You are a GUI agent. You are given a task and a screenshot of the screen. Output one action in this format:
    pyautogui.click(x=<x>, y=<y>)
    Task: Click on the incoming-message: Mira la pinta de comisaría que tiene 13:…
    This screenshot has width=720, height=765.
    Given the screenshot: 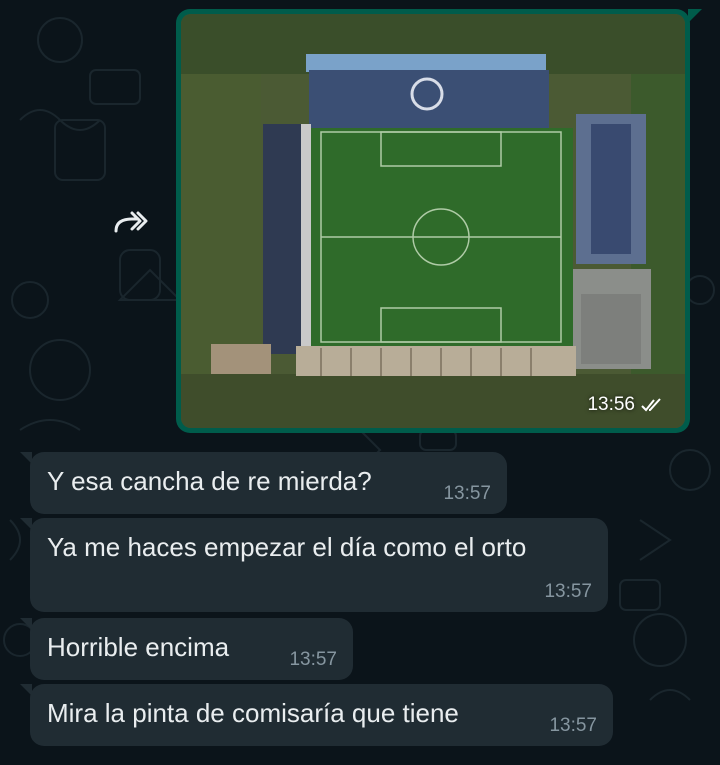 What is the action you would take?
    pyautogui.click(x=316, y=715)
    